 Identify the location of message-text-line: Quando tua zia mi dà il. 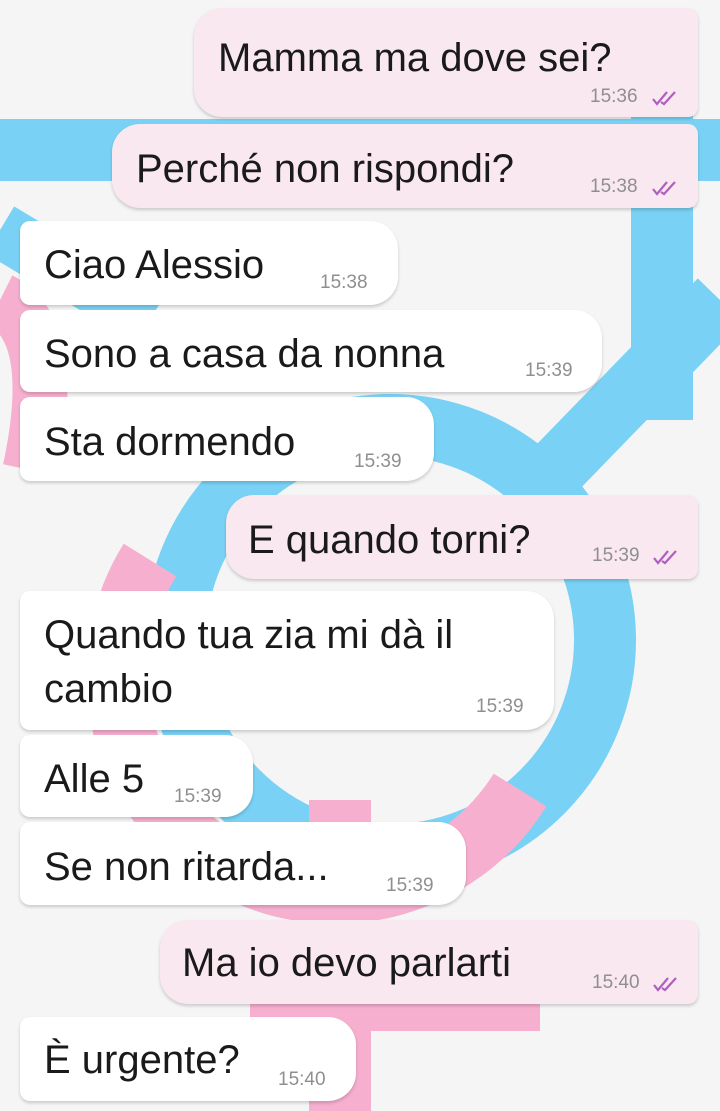
(249, 635).